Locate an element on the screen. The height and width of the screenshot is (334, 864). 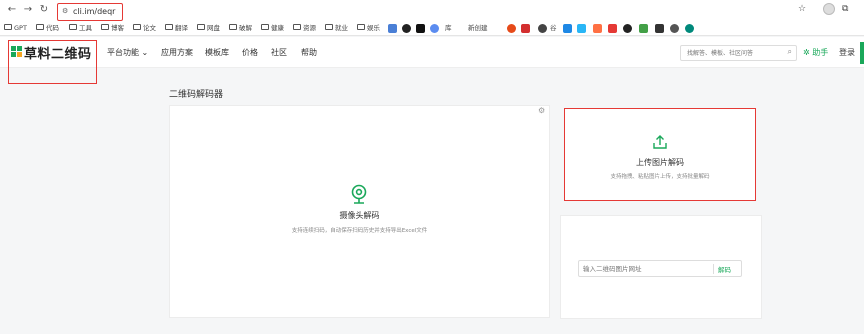
bookmark-link: 谷 is located at coordinates (553, 28).